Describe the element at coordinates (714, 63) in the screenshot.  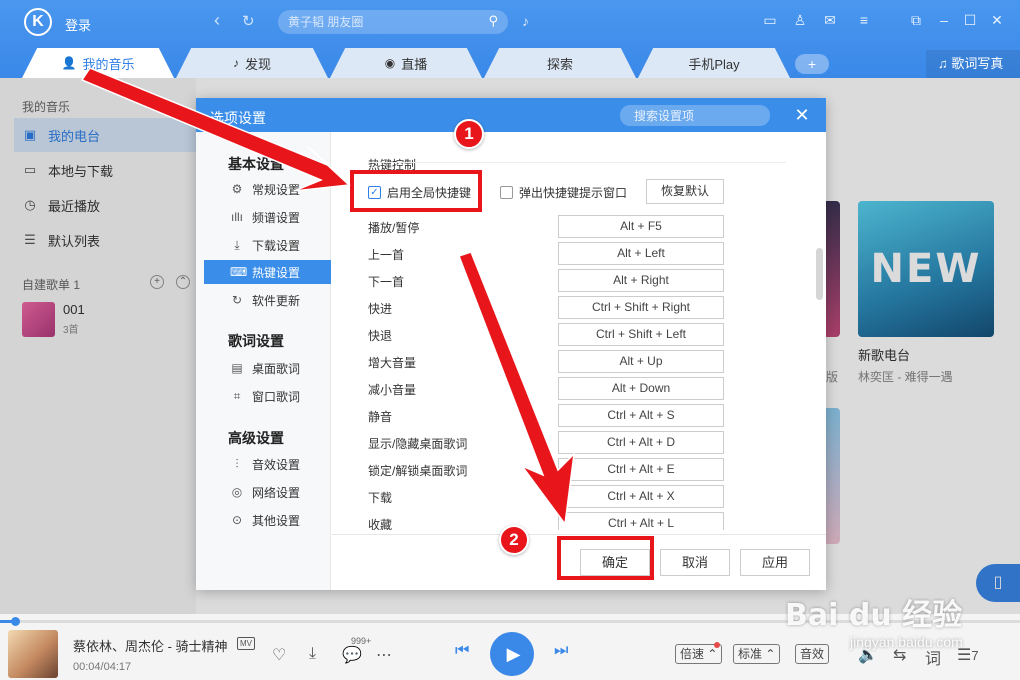
I see `tab-mobile-play: 手机Play` at that location.